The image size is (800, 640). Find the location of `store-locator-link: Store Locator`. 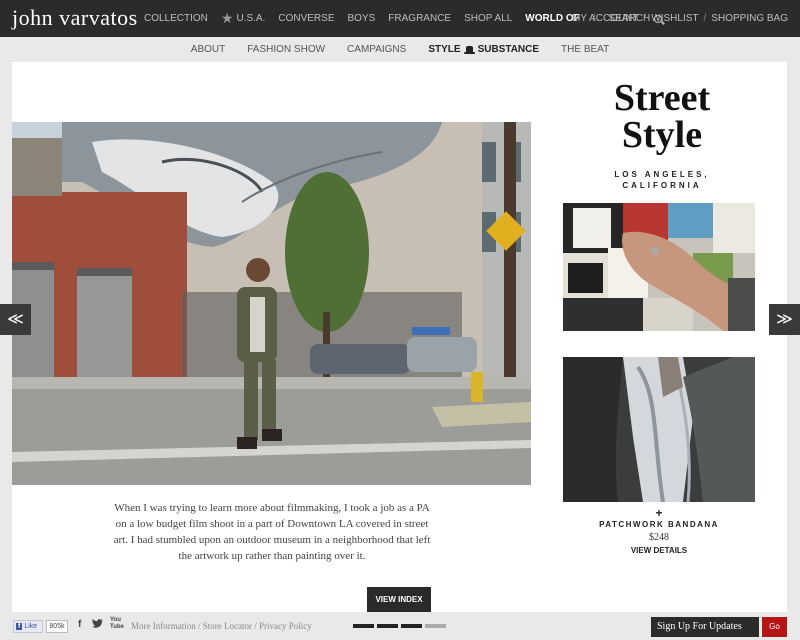

store-locator-link: Store Locator is located at coordinates (227, 626).